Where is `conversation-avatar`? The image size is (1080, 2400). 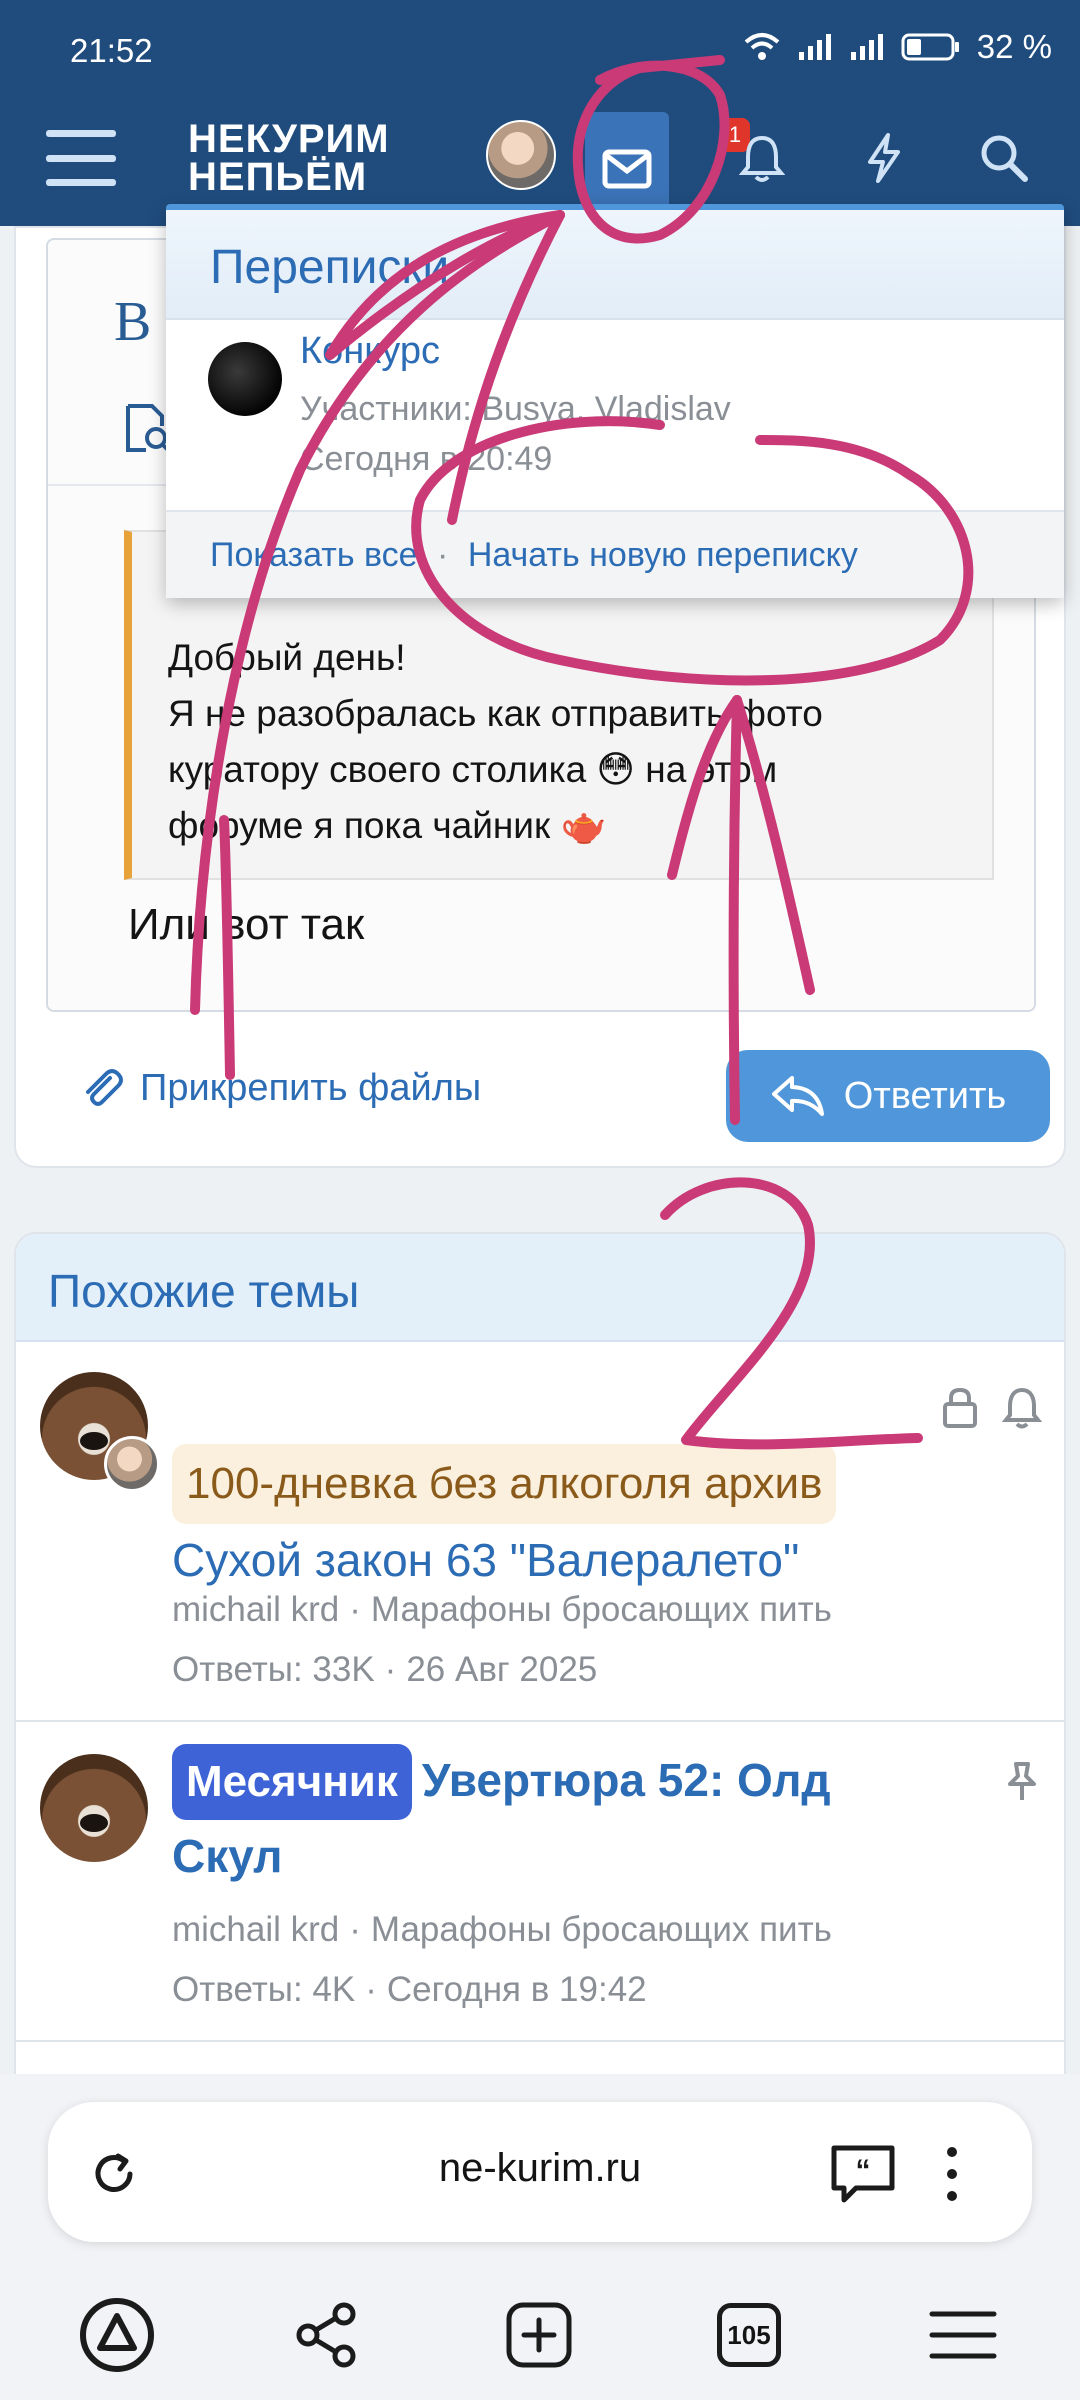
conversation-avatar is located at coordinates (245, 379).